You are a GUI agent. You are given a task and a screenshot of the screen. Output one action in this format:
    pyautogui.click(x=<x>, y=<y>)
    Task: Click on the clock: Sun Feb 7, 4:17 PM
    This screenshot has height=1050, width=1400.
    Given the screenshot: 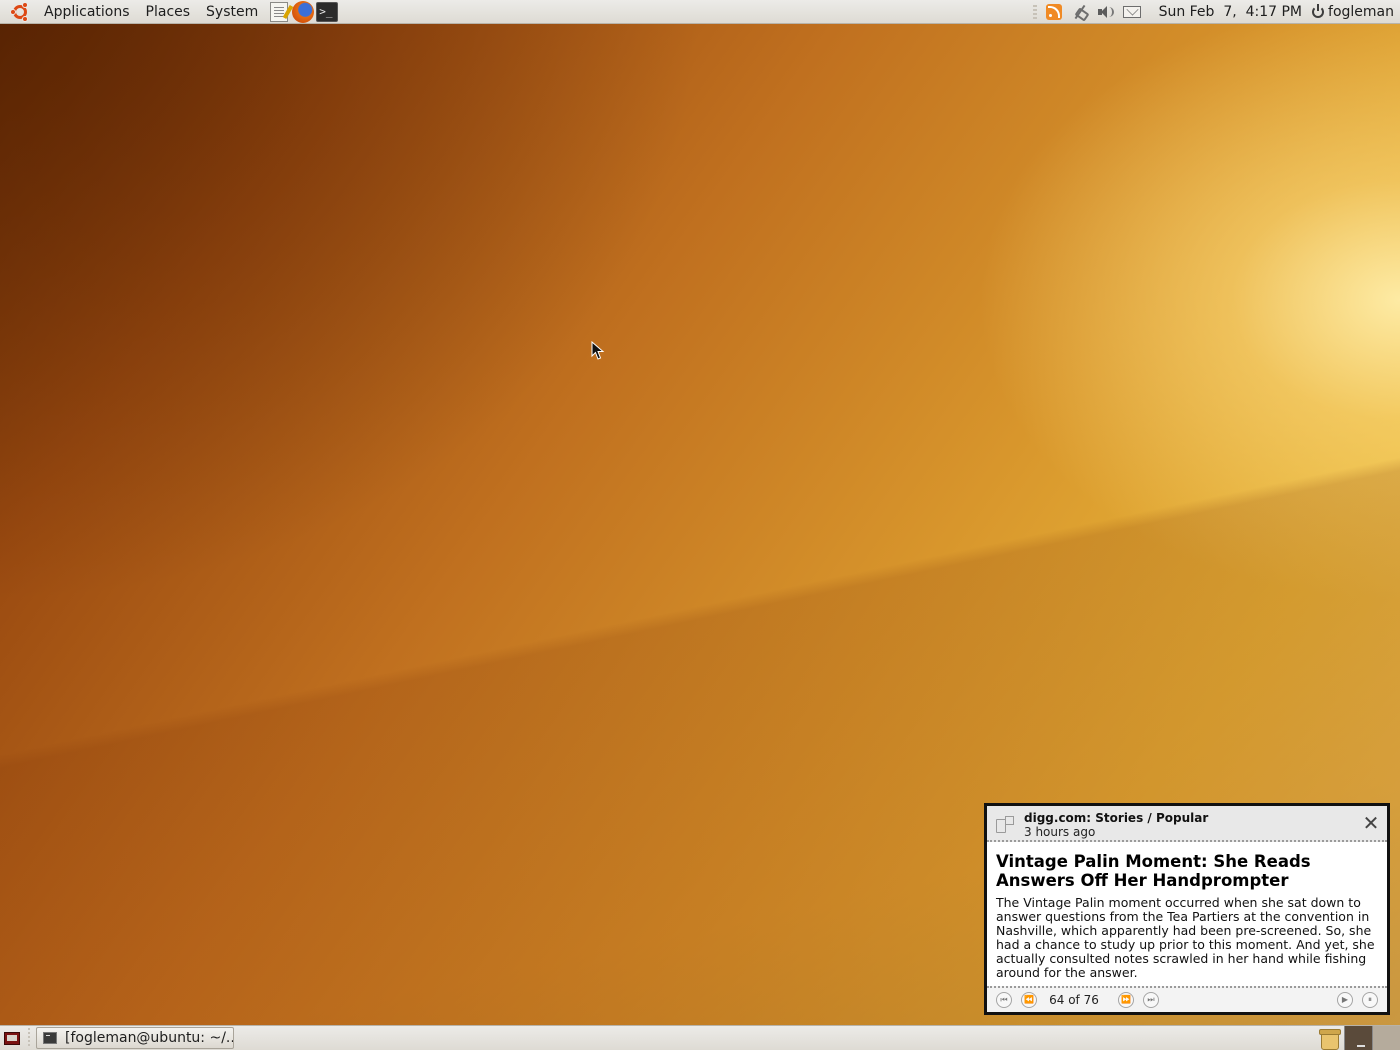 What is the action you would take?
    pyautogui.click(x=1230, y=12)
    